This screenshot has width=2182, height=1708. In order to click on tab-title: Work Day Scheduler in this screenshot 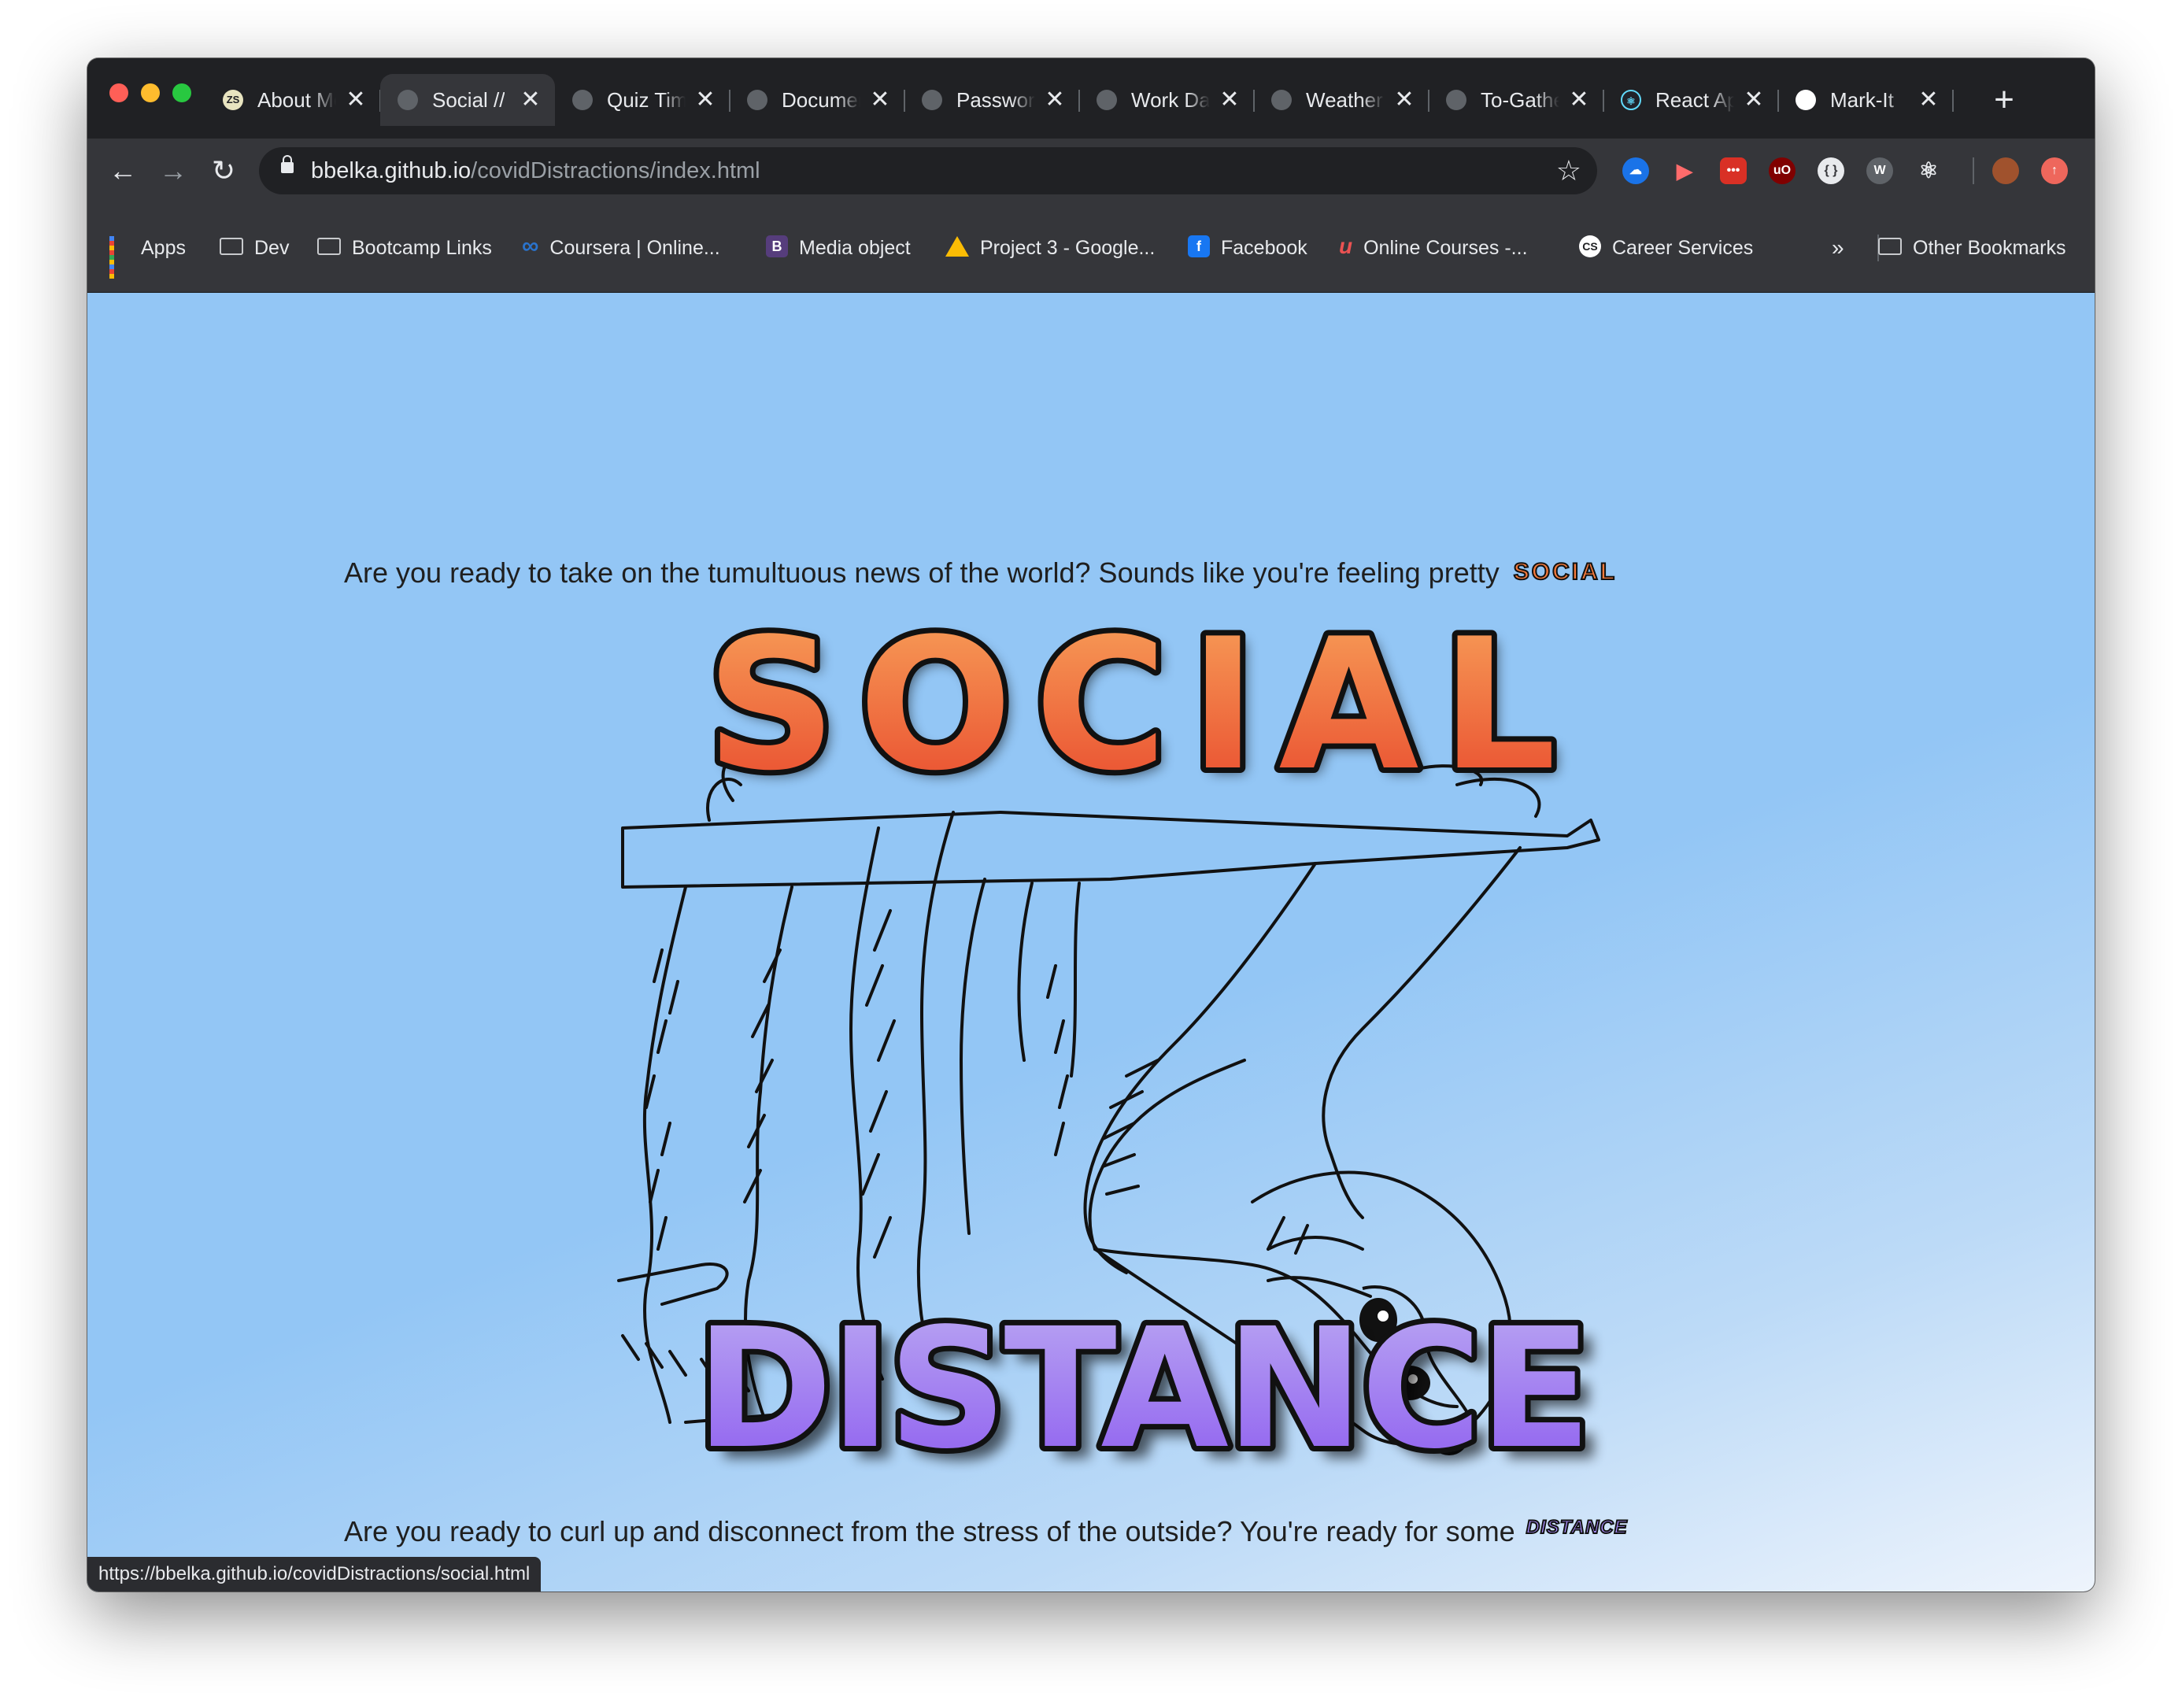, I will do `click(1170, 100)`.